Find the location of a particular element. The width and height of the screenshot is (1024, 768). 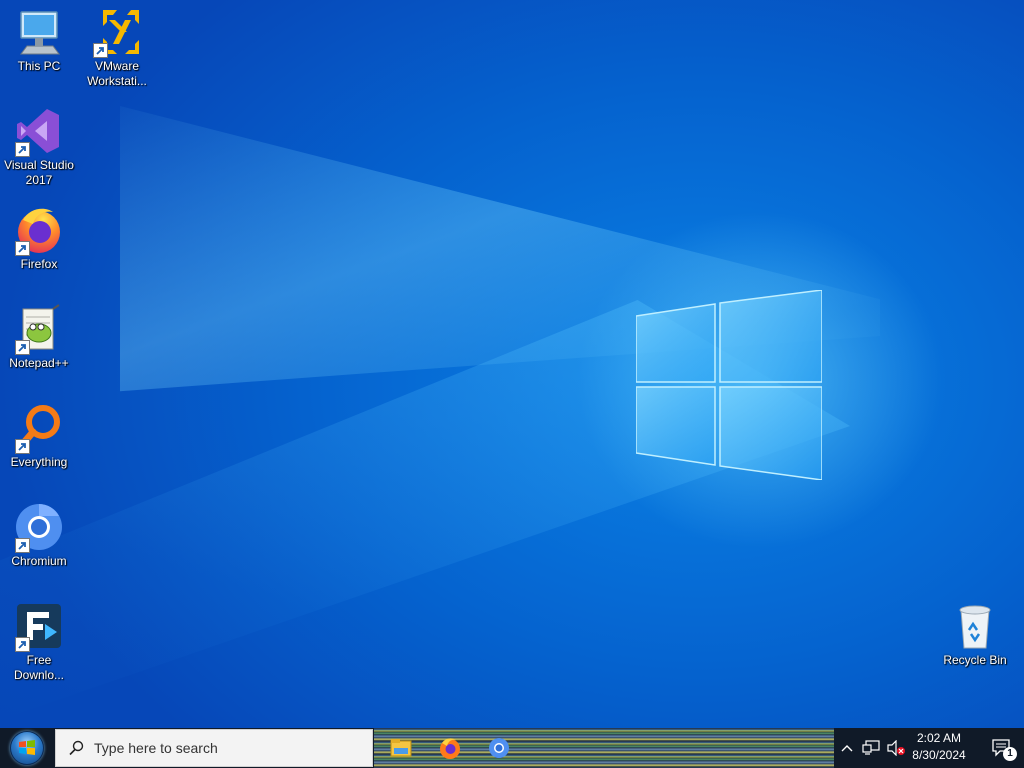

desktop-icon-label: Recycle Bin is located at coordinates (975, 660).